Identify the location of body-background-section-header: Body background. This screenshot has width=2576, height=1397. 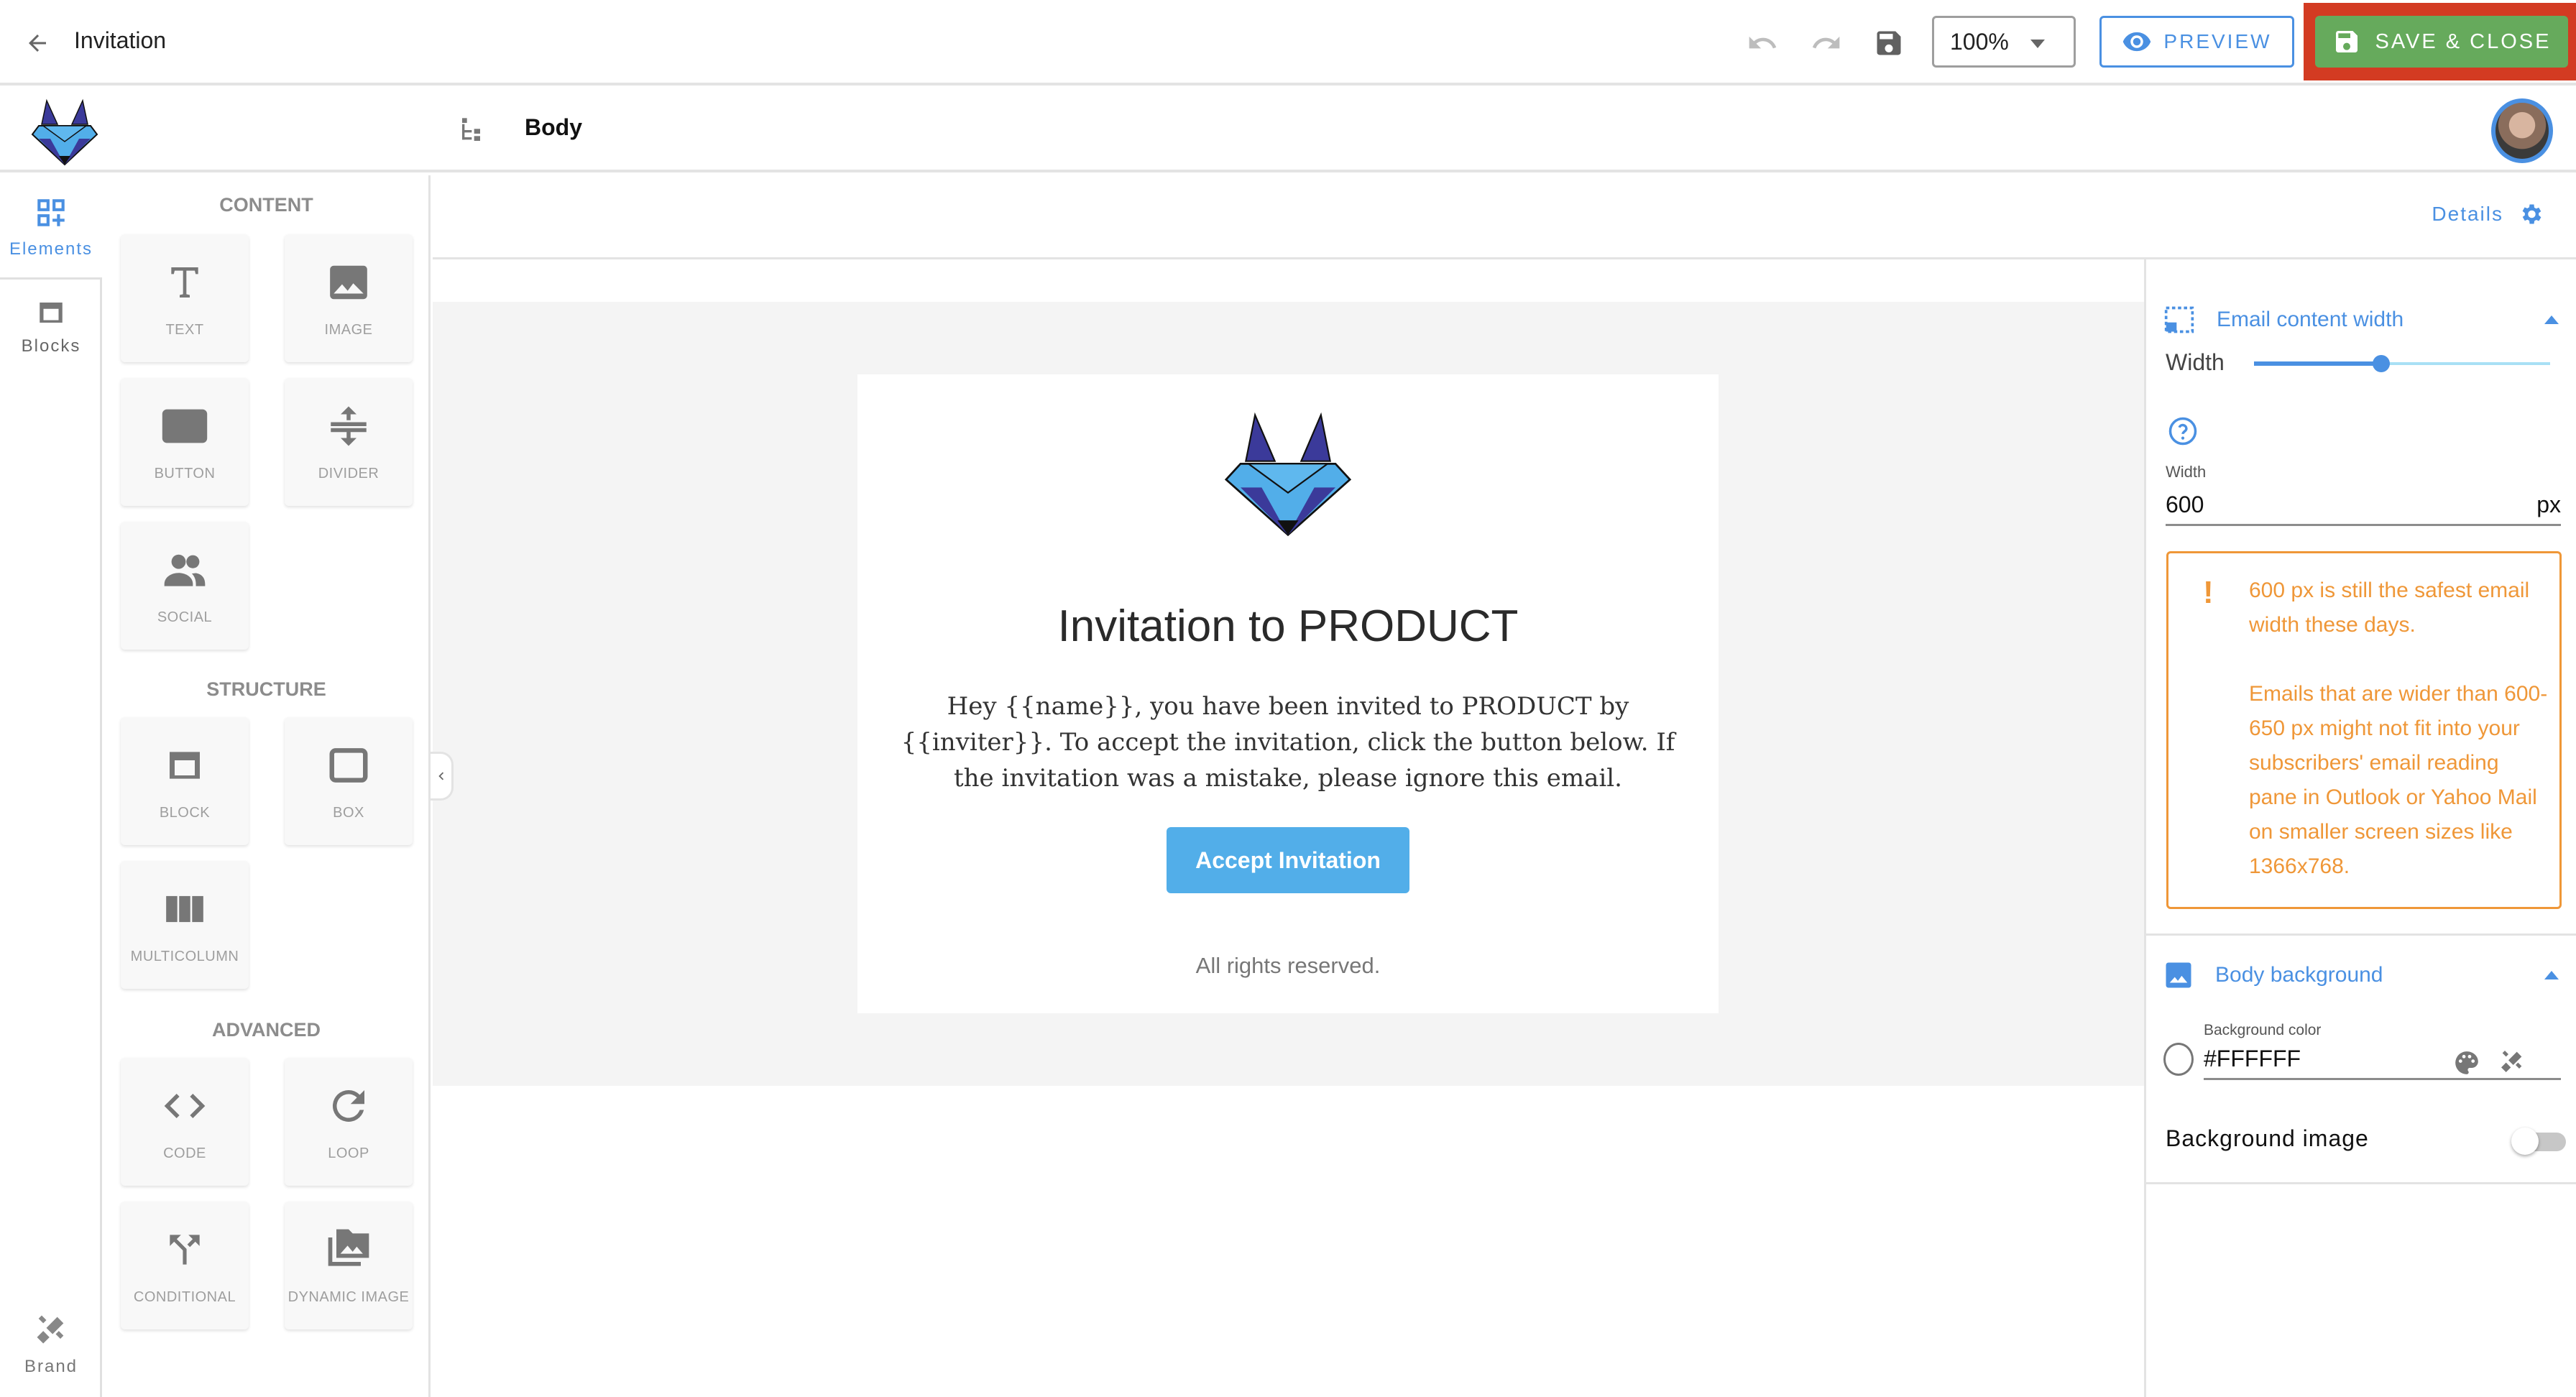
(2364, 975).